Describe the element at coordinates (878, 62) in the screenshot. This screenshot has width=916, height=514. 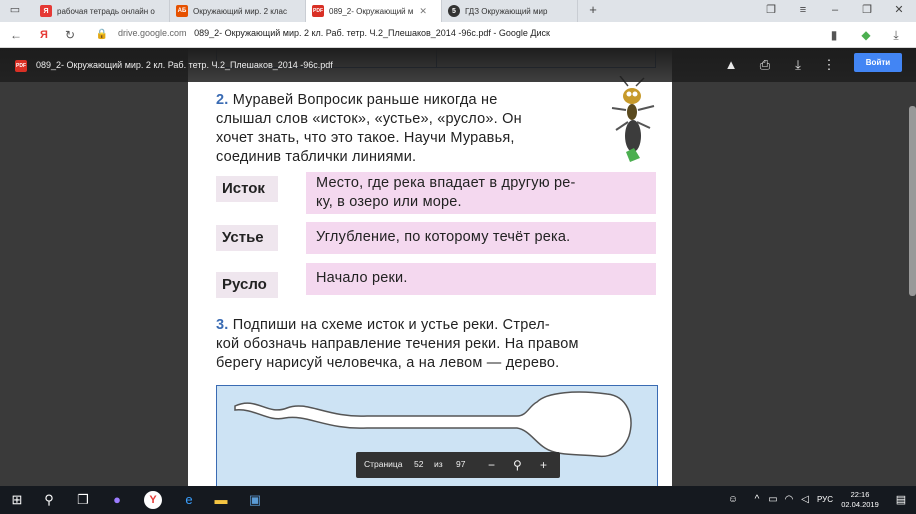
I see `signin-button: Войти` at that location.